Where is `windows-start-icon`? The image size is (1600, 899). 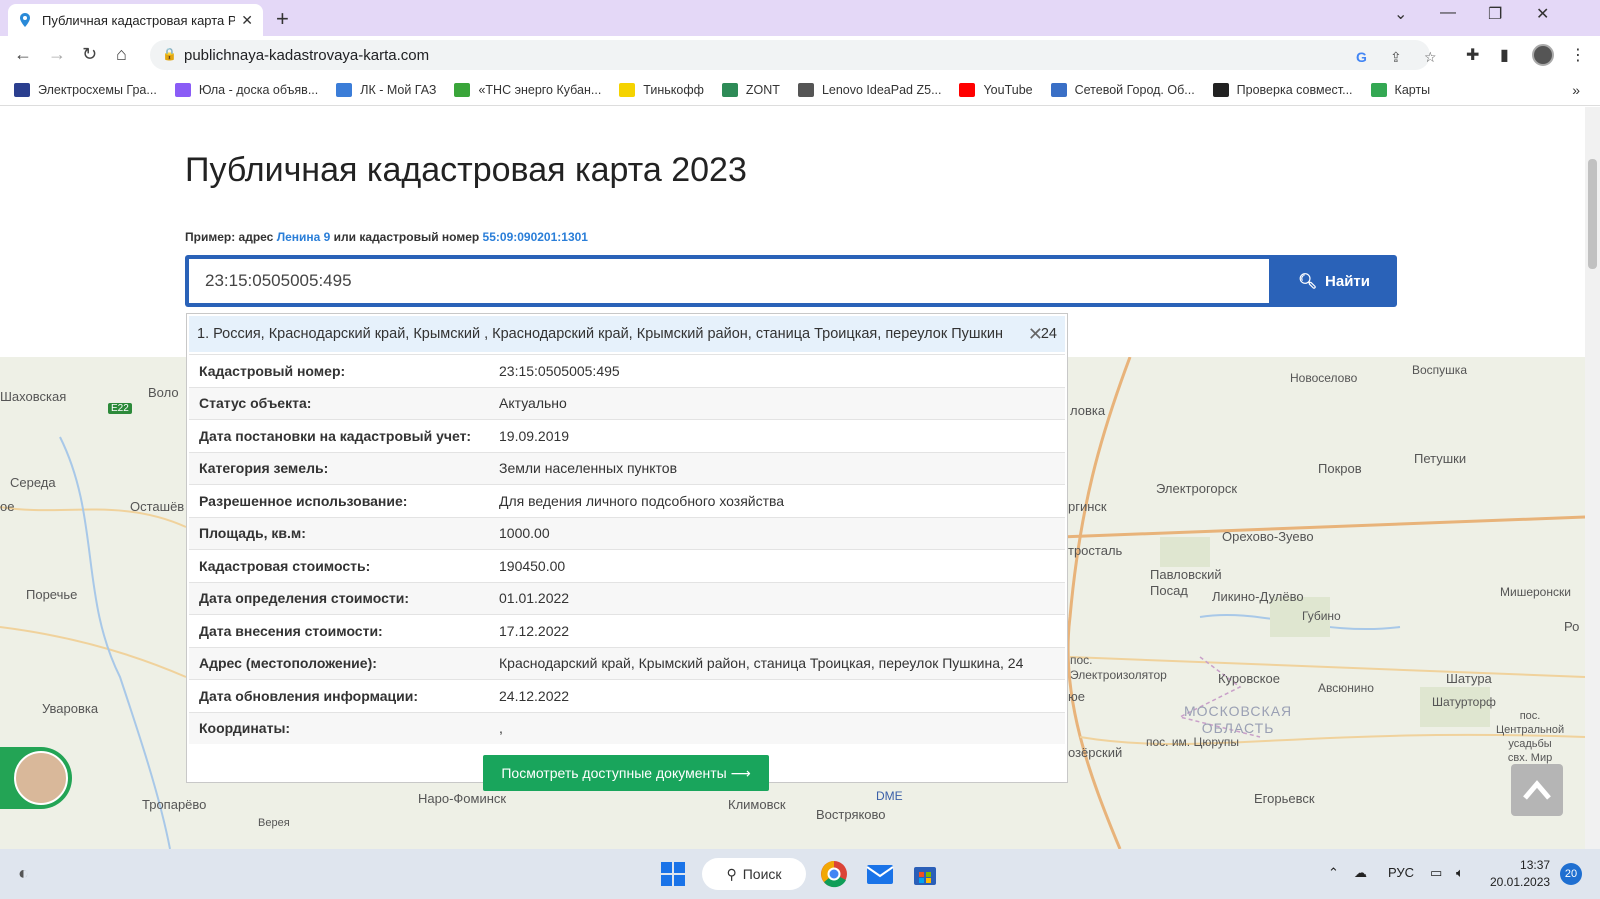
windows-start-icon is located at coordinates (673, 874).